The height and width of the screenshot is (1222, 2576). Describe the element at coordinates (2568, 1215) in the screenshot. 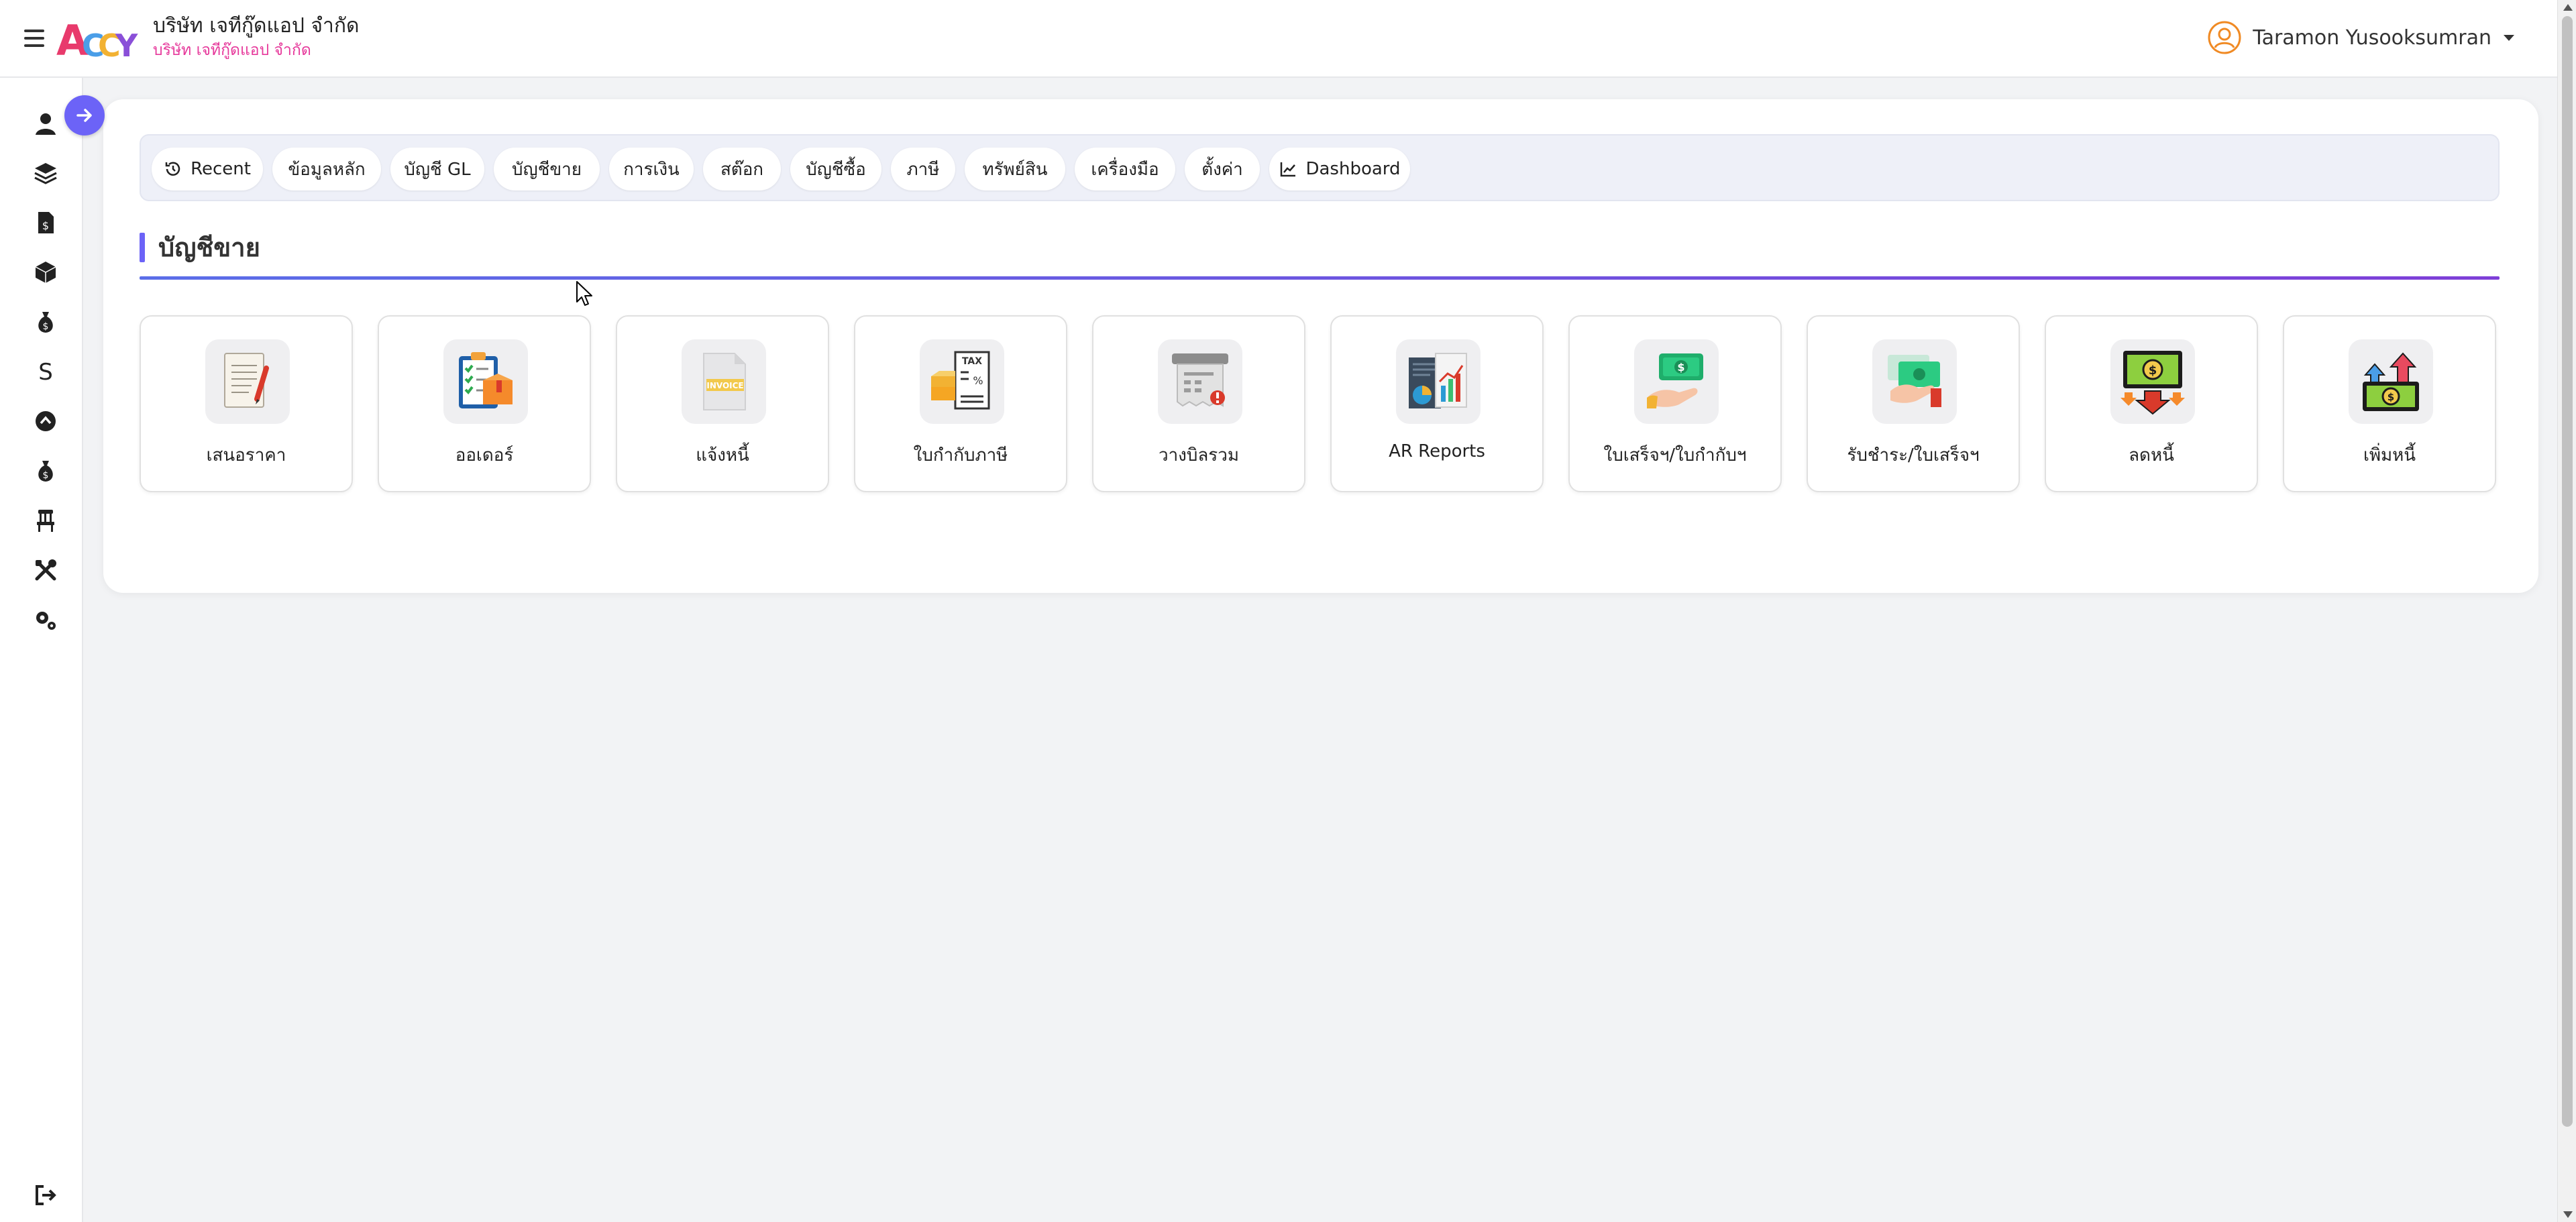

I see `scroll-down-icon` at that location.